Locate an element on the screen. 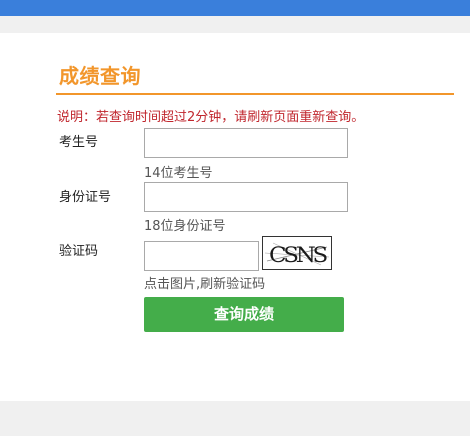 The width and height of the screenshot is (470, 436). id-number-hint: 18位身份证号 is located at coordinates (185, 226).